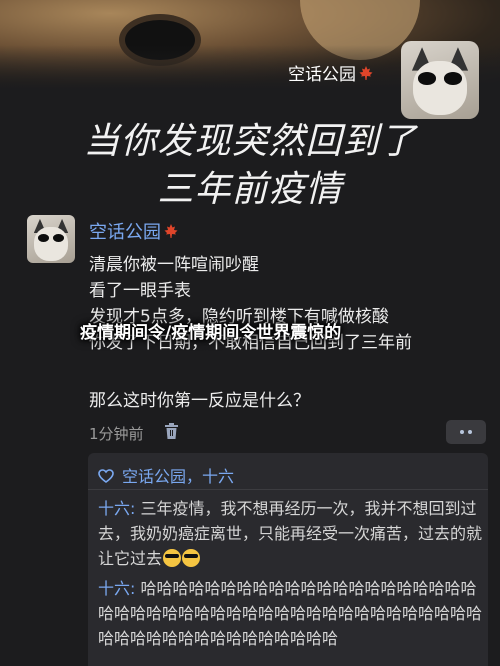  I want to click on header-avatar, so click(440, 80).